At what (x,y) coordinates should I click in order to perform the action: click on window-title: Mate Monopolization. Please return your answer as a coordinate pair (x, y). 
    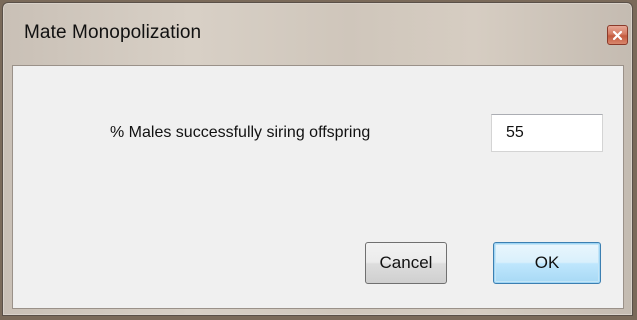
    Looking at the image, I should click on (113, 32).